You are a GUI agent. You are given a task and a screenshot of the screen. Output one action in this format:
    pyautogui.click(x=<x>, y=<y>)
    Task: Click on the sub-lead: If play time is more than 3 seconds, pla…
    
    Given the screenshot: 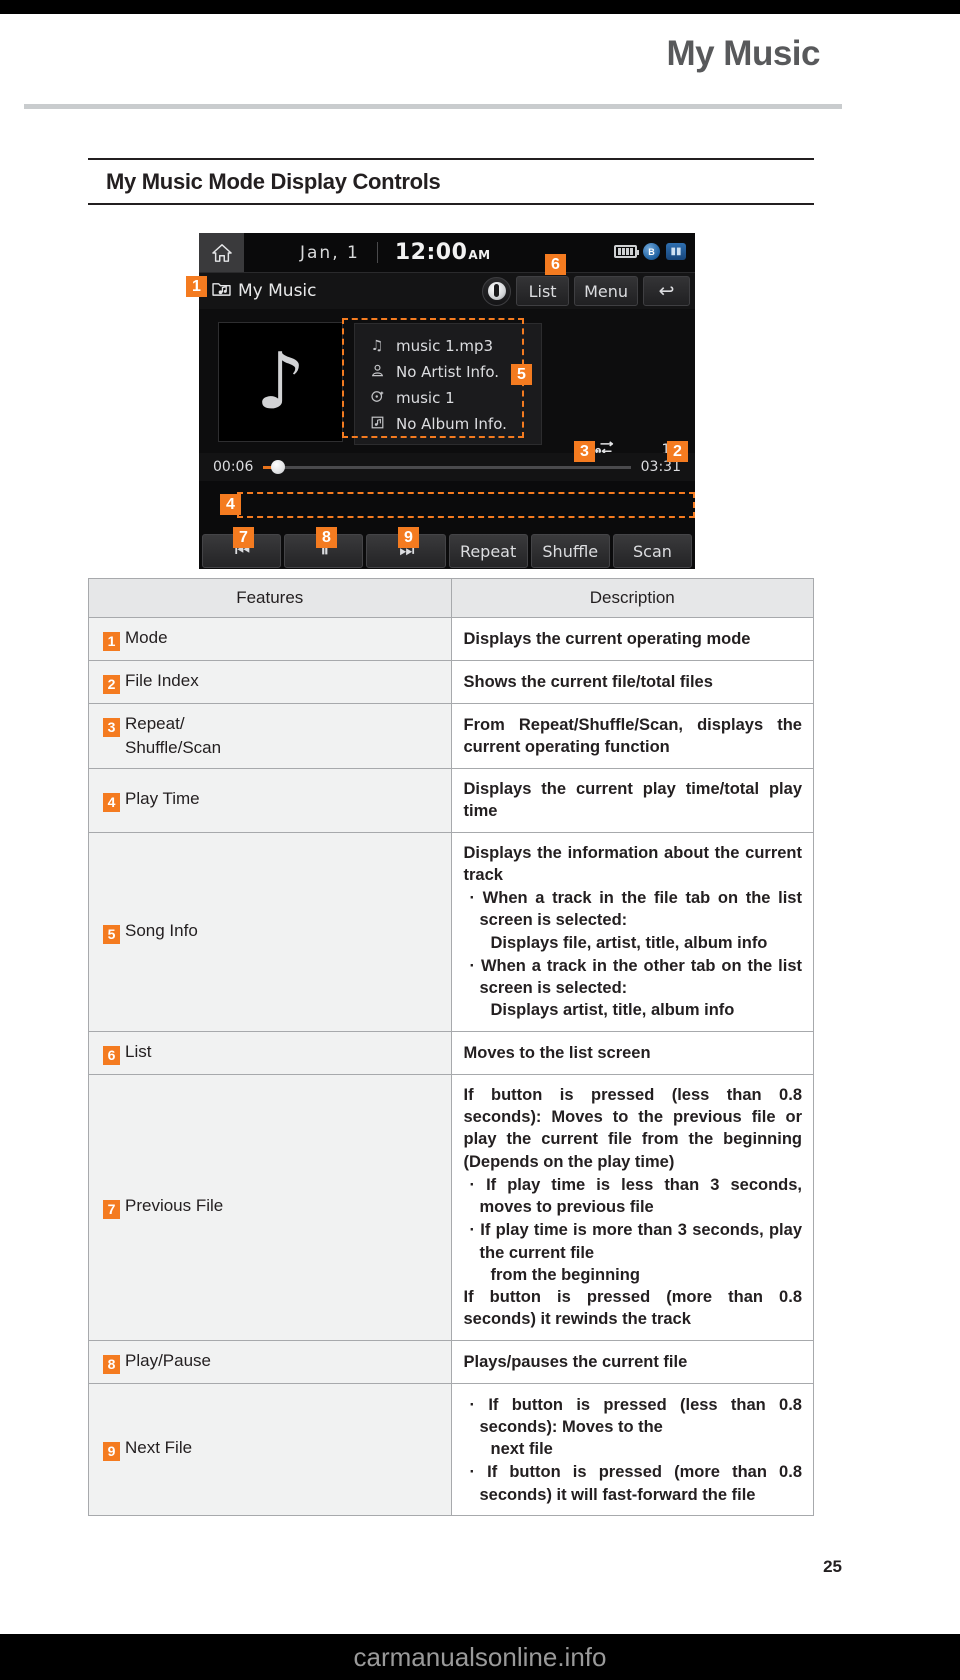 What is the action you would take?
    pyautogui.click(x=641, y=1241)
    